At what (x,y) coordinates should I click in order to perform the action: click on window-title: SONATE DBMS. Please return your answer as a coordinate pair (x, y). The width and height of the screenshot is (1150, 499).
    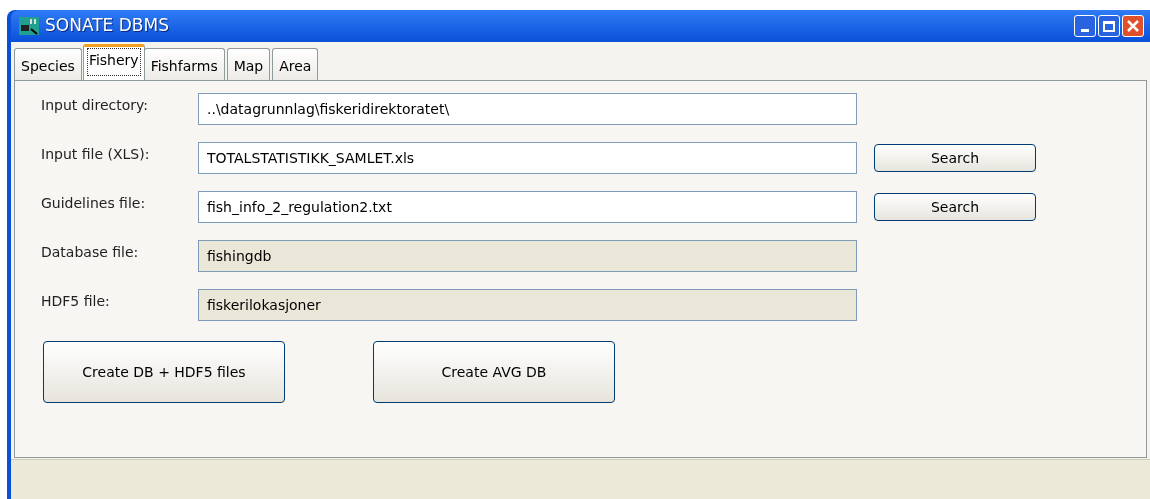
    Looking at the image, I should click on (107, 26).